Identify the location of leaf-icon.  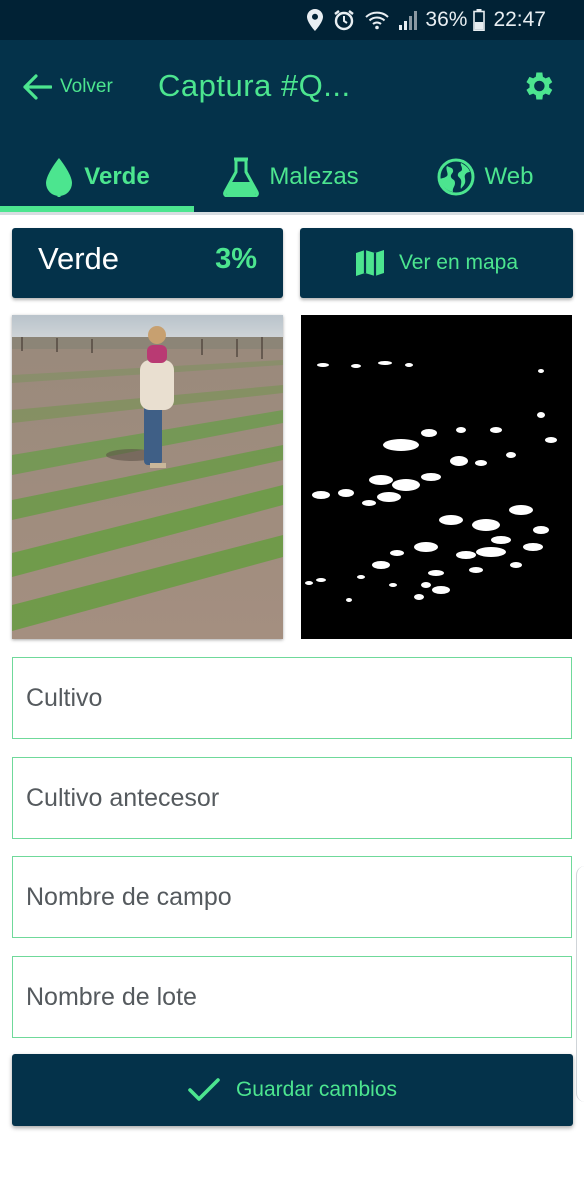
(59, 177).